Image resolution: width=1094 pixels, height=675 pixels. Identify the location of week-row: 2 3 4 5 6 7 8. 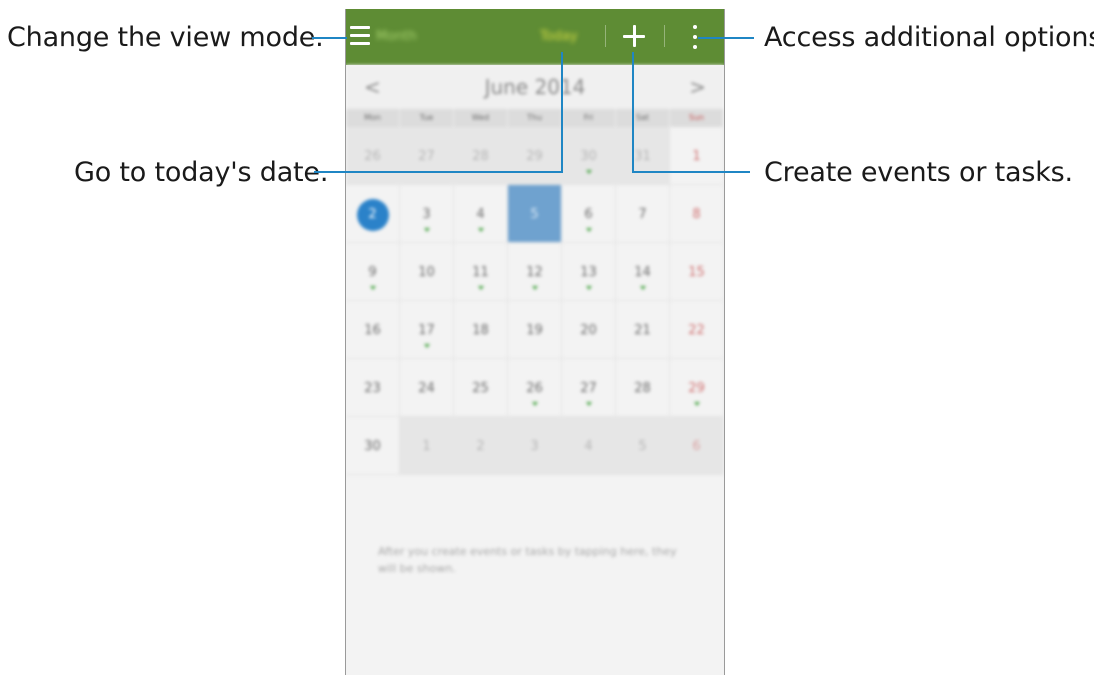
(535, 214).